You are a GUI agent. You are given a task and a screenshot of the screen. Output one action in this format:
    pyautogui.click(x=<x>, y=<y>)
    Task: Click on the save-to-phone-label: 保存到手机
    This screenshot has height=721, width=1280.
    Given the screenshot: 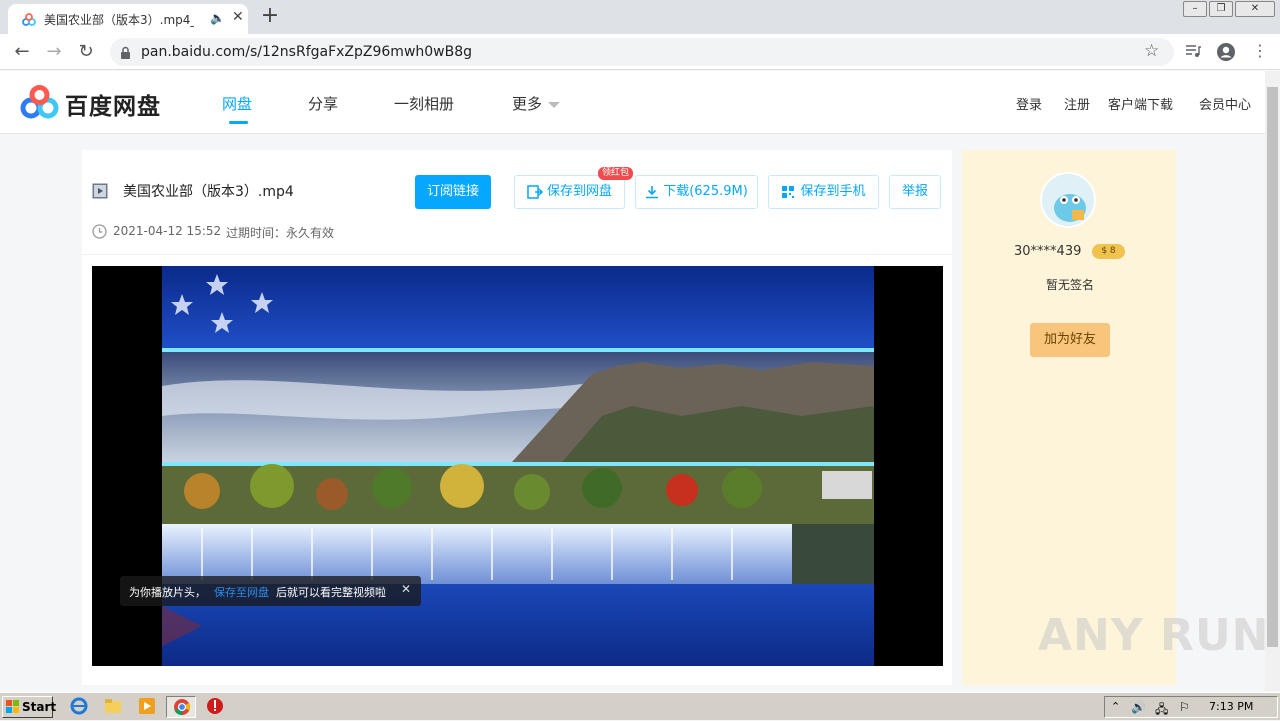 What is the action you would take?
    pyautogui.click(x=833, y=191)
    